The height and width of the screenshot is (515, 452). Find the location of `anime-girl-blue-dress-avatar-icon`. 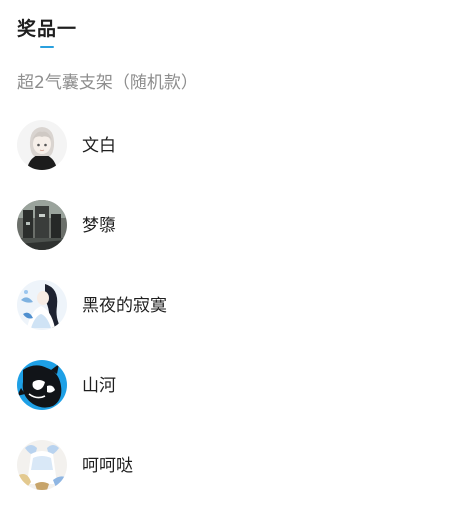

anime-girl-blue-dress-avatar-icon is located at coordinates (42, 305).